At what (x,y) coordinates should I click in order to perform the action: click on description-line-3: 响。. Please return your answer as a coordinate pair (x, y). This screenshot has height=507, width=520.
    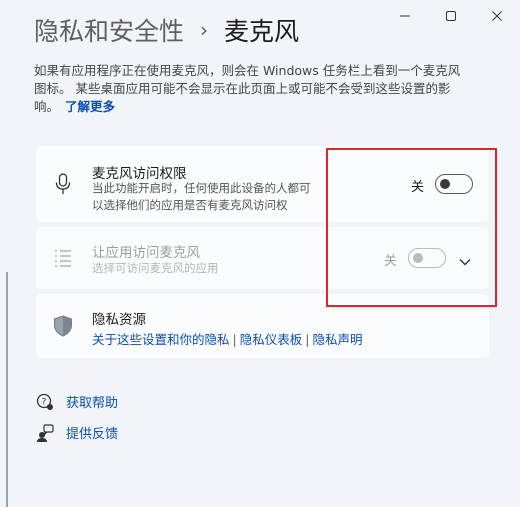
    Looking at the image, I should click on (47, 106).